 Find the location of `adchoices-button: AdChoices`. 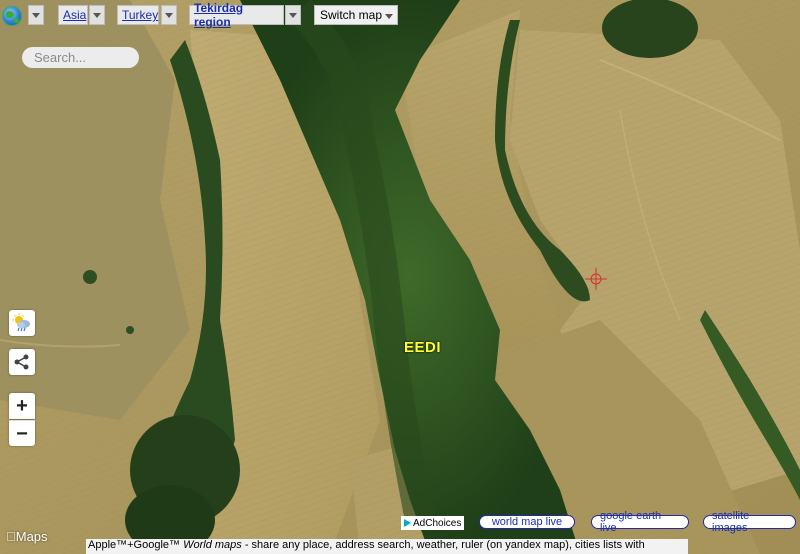

adchoices-button: AdChoices is located at coordinates (433, 523).